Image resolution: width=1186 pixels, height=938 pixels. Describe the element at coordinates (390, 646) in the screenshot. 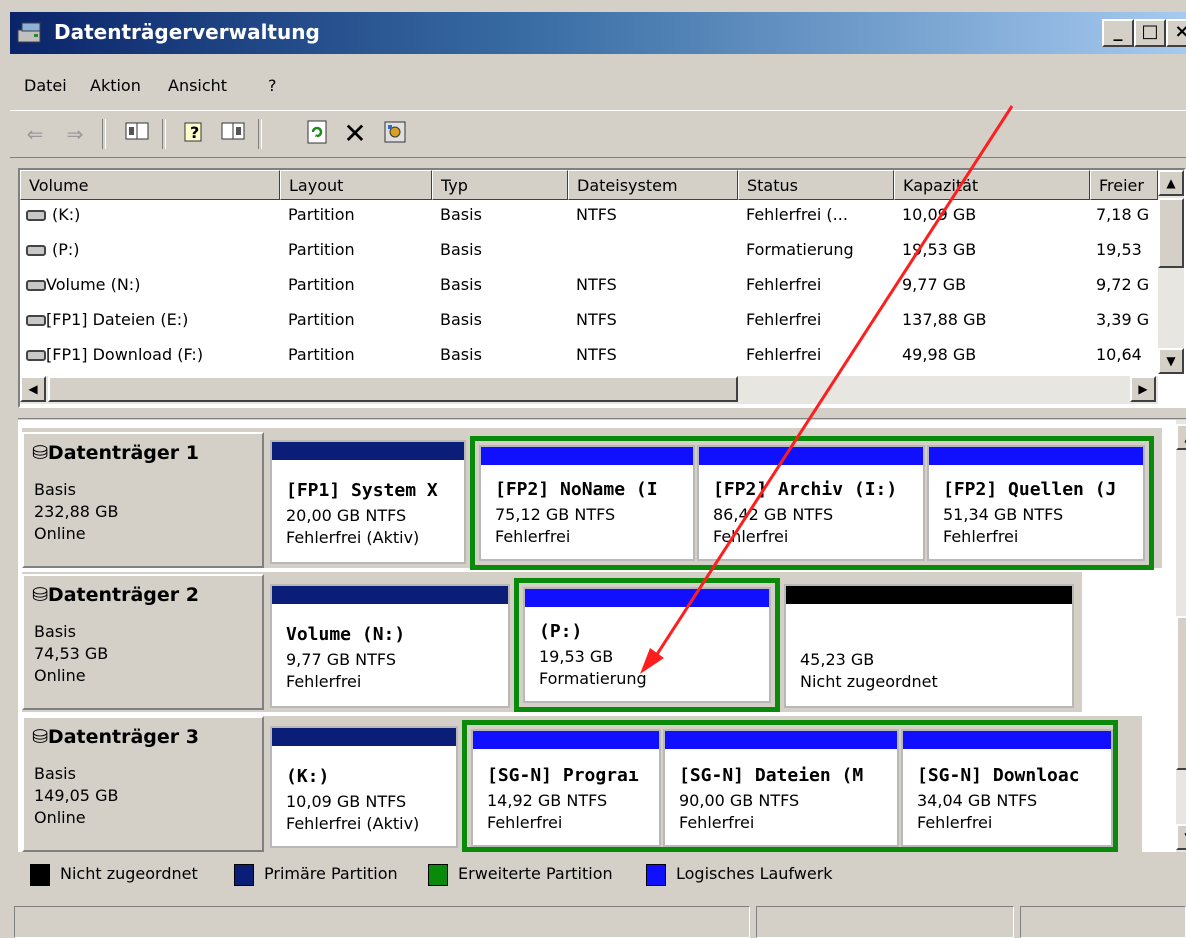

I see `partition-volume-n: Volume (N:) 9,77 GB NTFS Fehlerfrei` at that location.